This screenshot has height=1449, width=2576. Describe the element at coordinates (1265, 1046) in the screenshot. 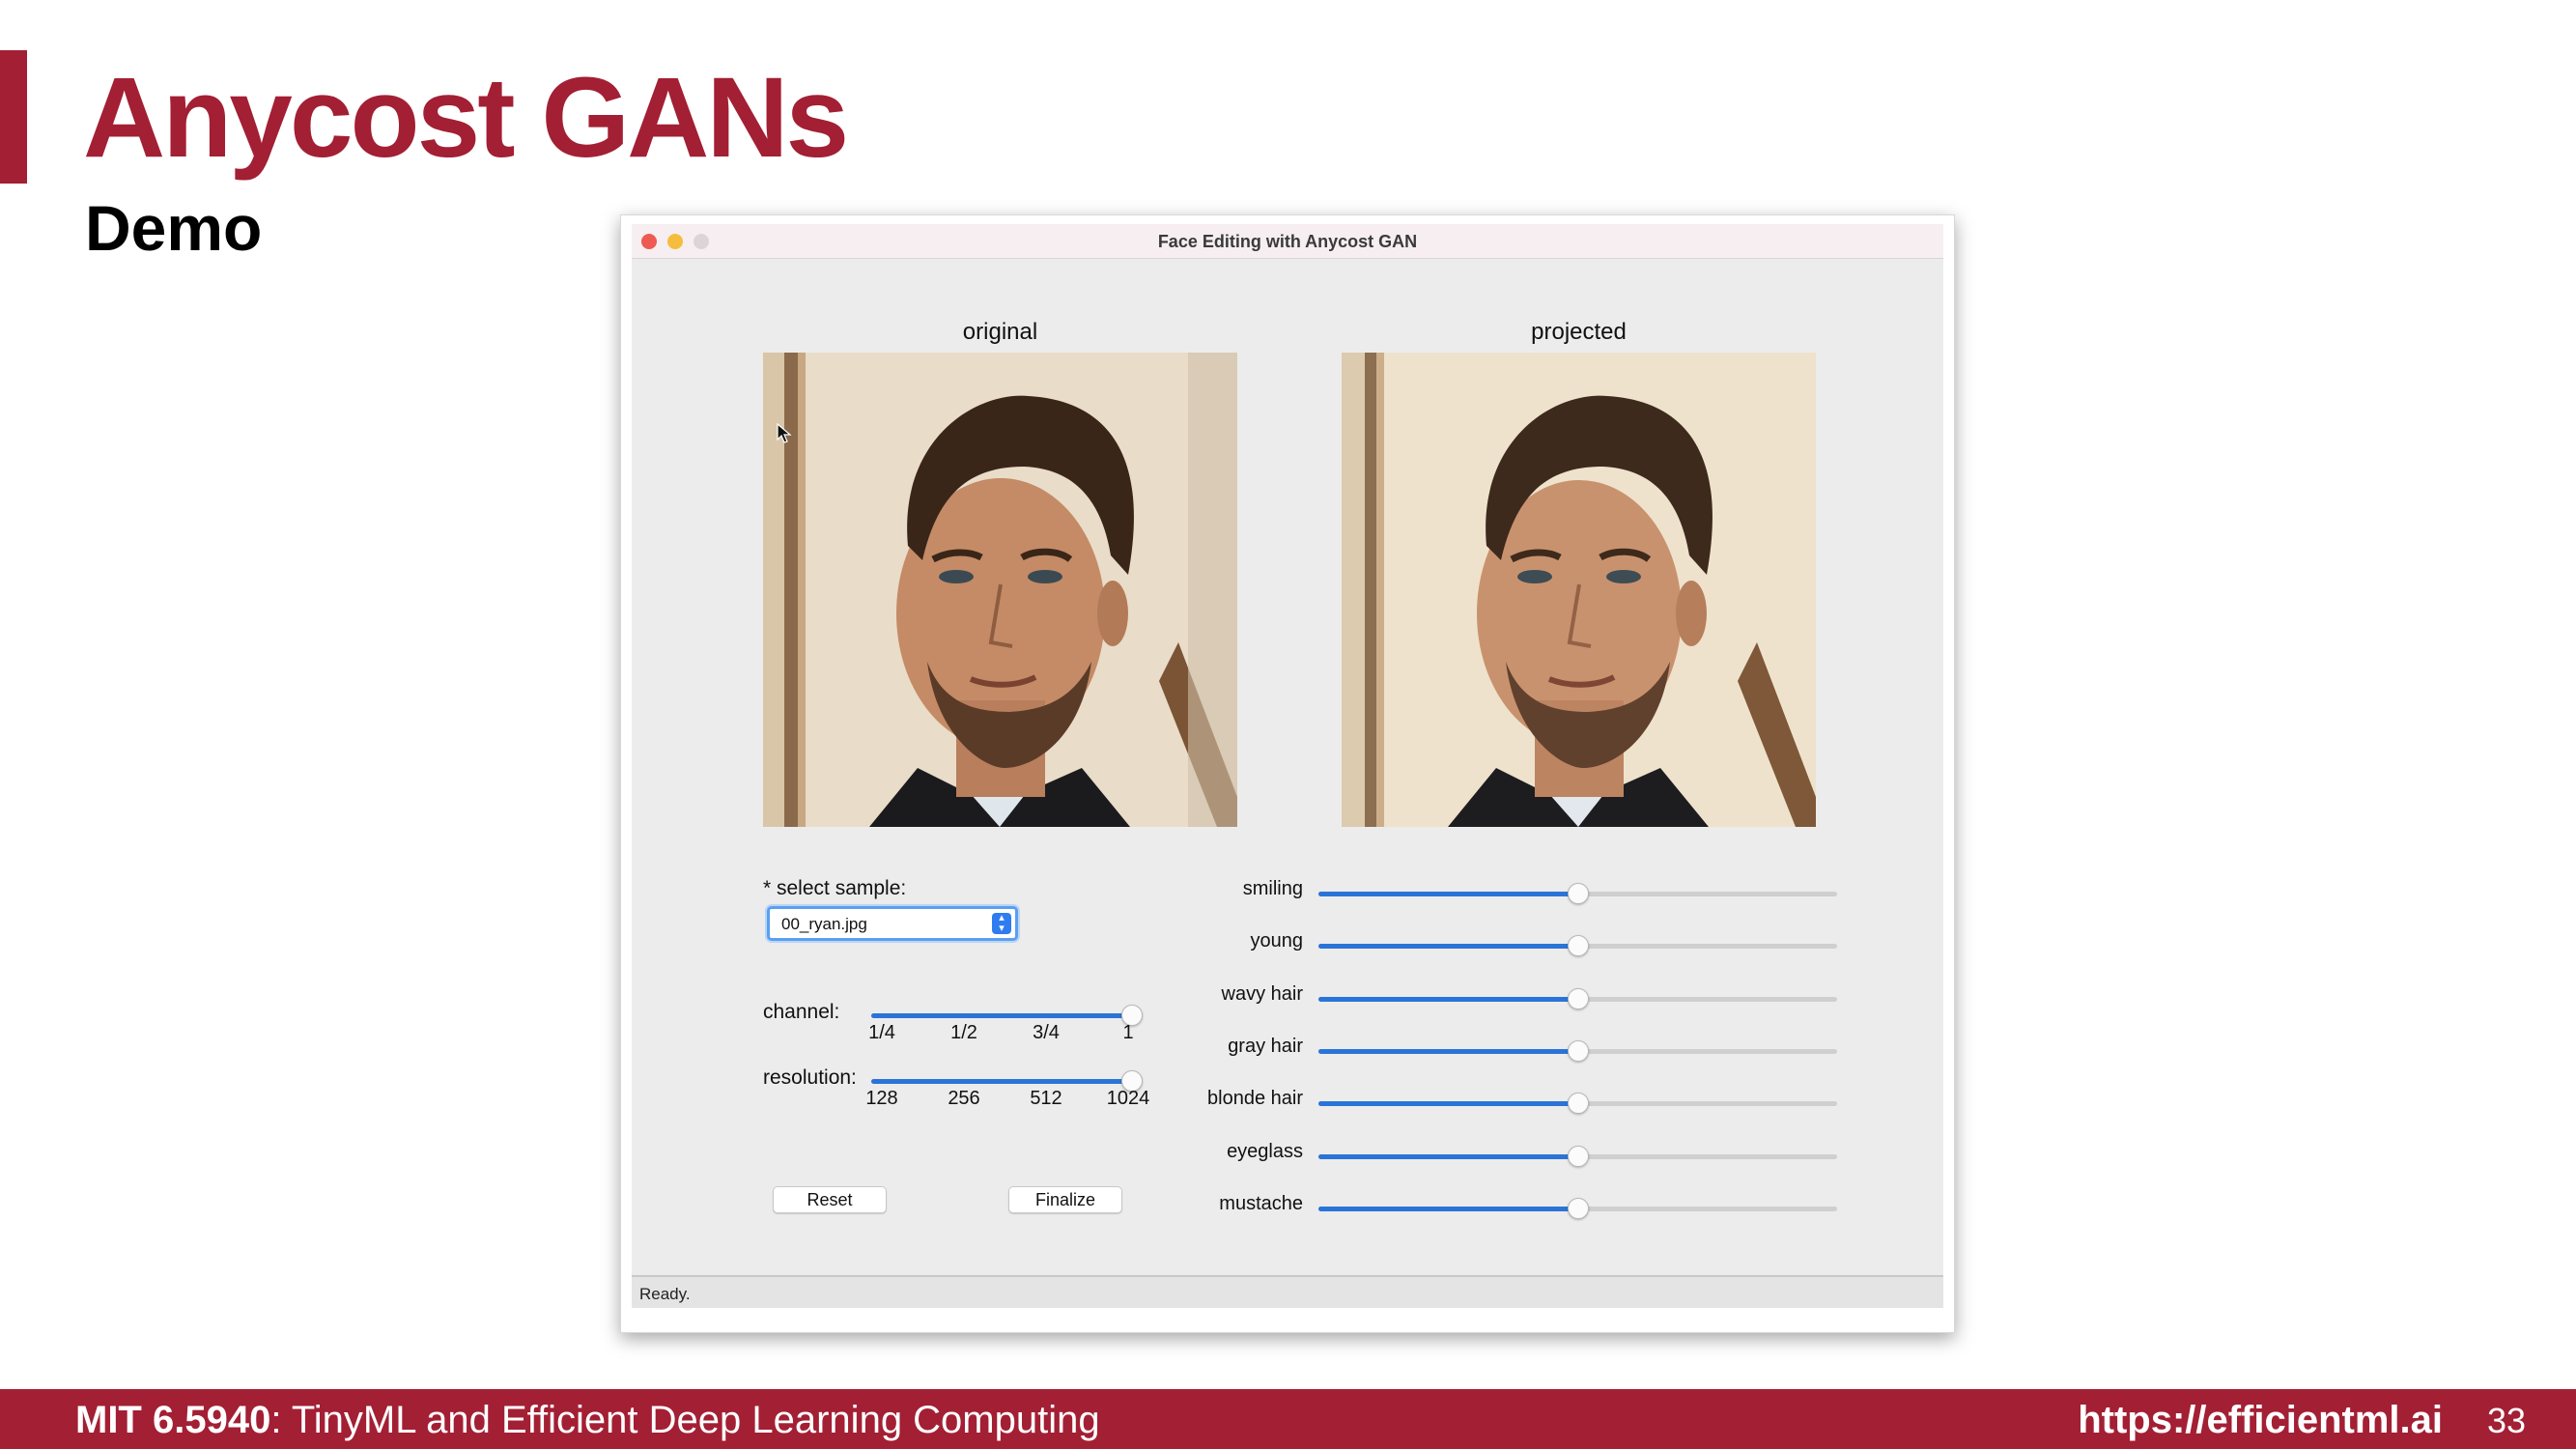

I see `attribute-label: gray hair` at that location.